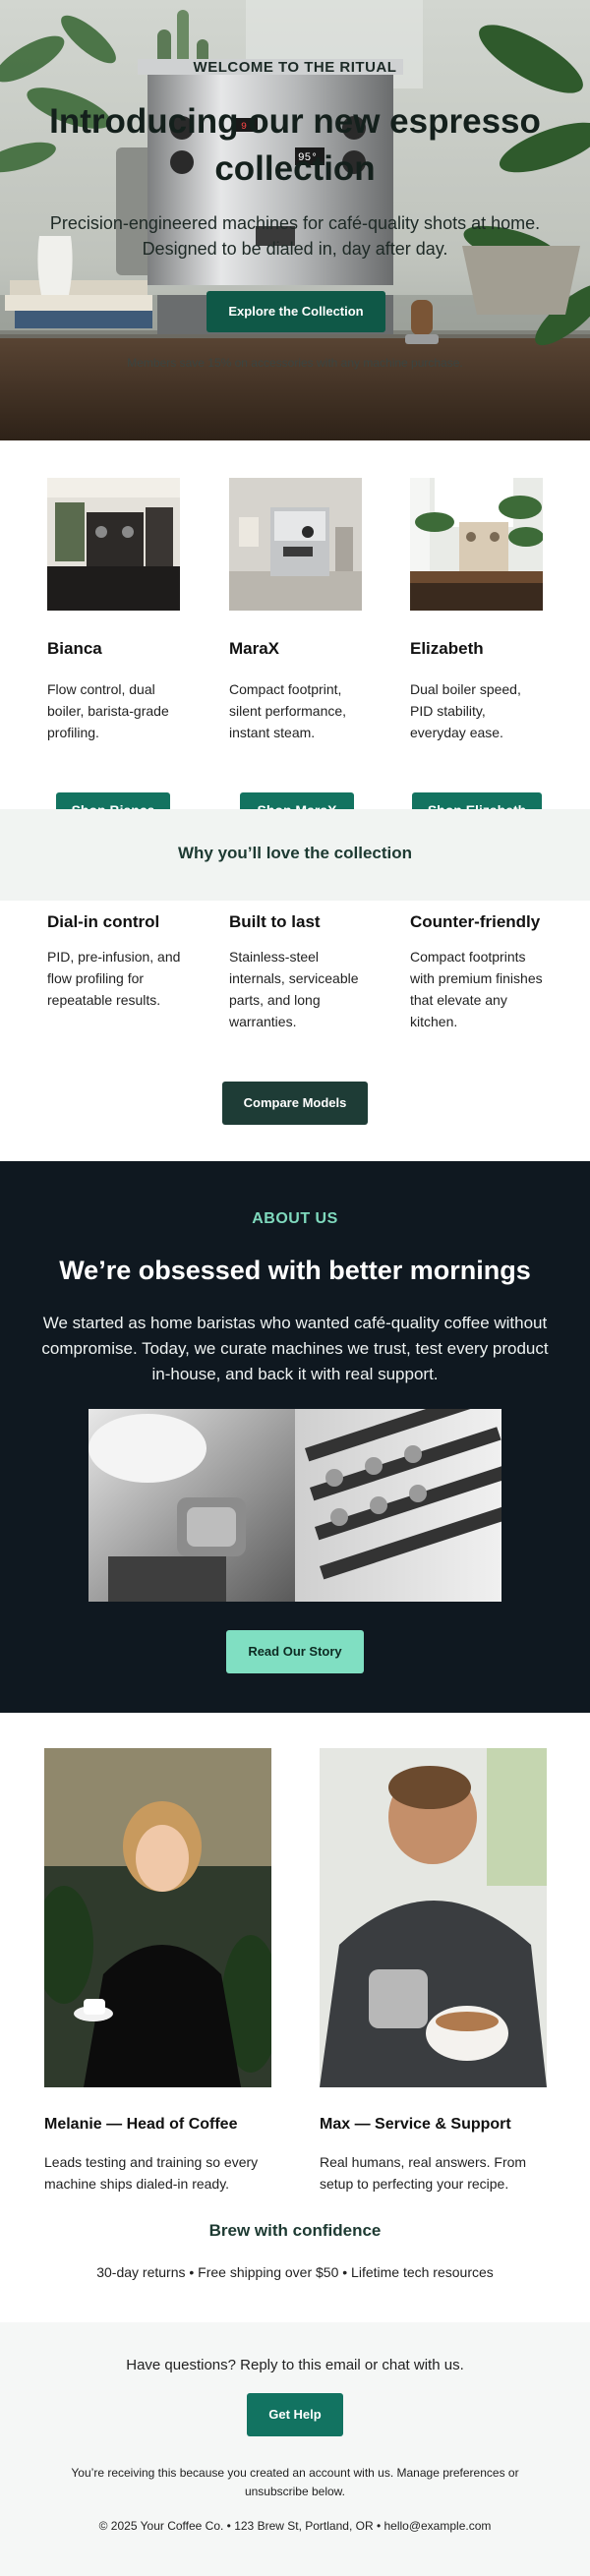 This screenshot has height=2576, width=590. What do you see at coordinates (295, 145) in the screenshot?
I see `hero-title: Introducing our new espresso collection` at bounding box center [295, 145].